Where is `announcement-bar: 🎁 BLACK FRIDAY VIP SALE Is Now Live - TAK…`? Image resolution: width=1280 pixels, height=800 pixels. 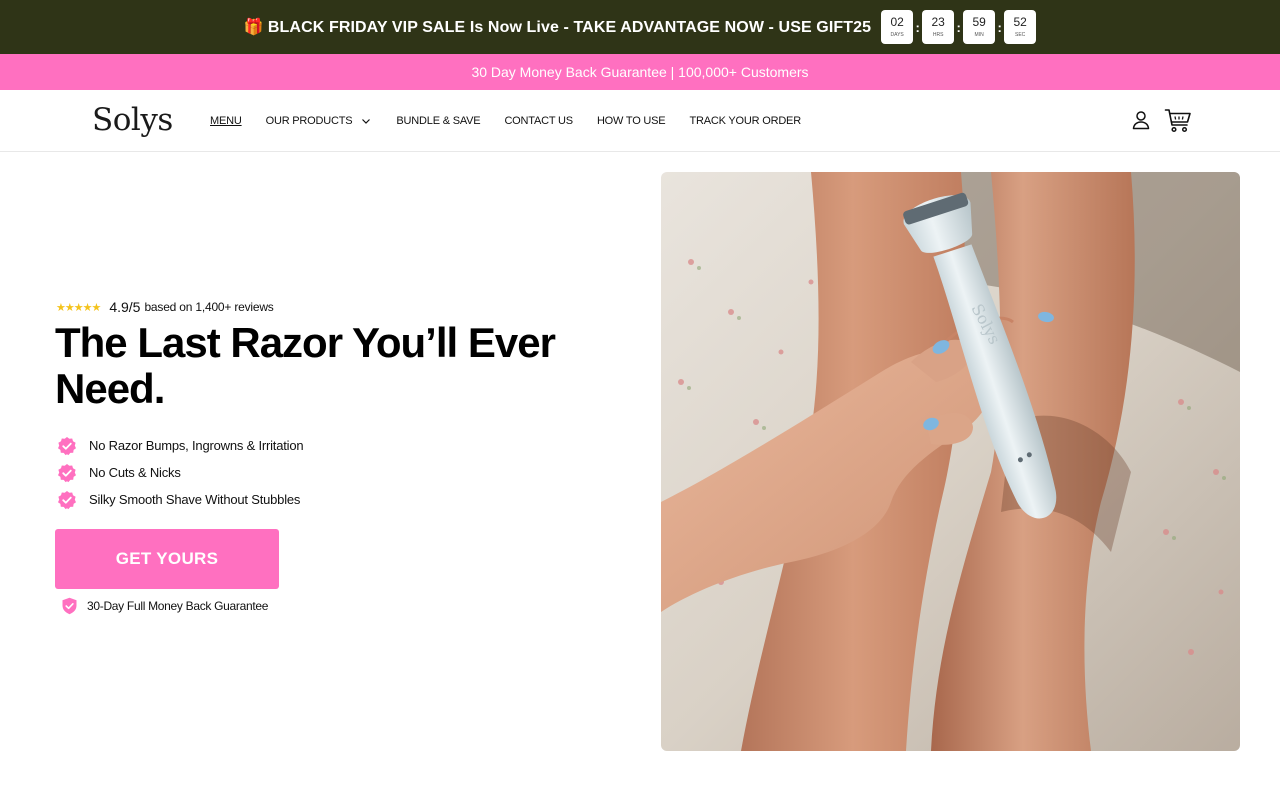 announcement-bar: 🎁 BLACK FRIDAY VIP SALE Is Now Live - TAK… is located at coordinates (640, 27).